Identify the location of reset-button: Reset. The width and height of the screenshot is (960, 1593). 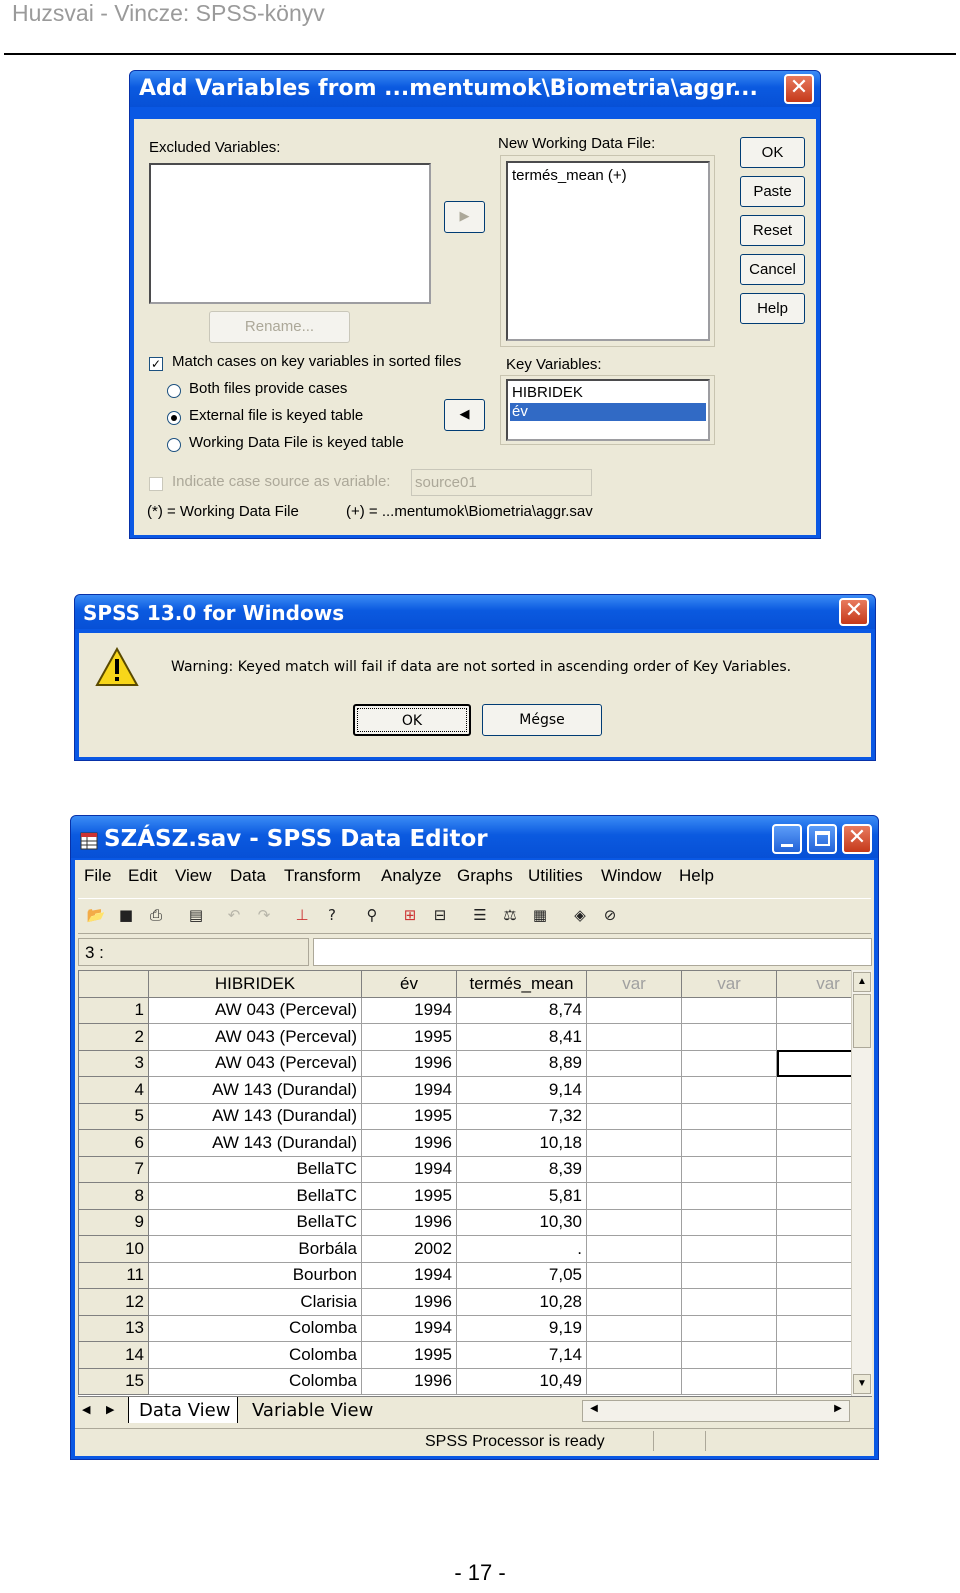
(772, 230).